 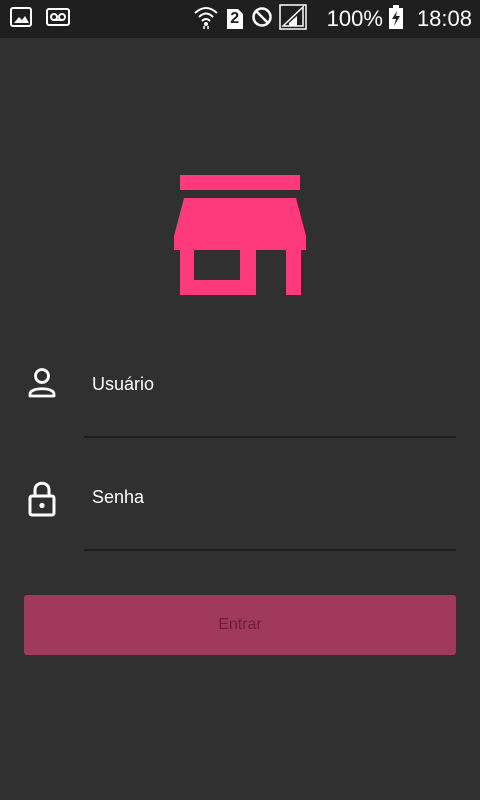 I want to click on image-icon, so click(x=21, y=19).